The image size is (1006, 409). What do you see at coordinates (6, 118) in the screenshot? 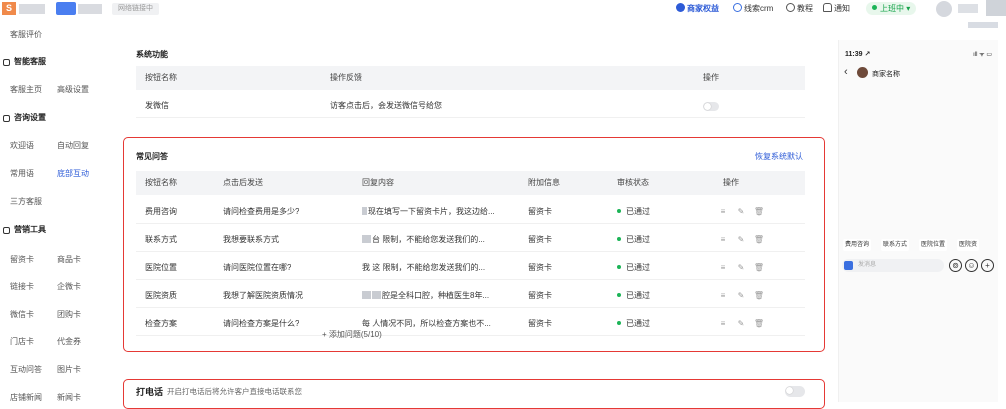
I see `consult-icon` at bounding box center [6, 118].